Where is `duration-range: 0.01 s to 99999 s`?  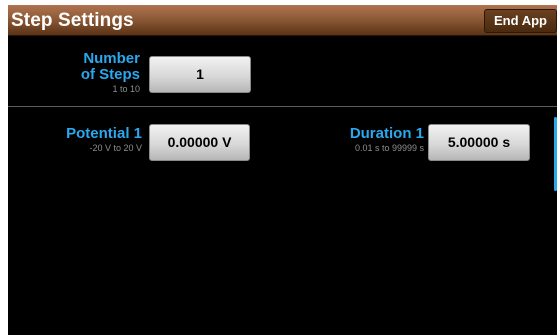
duration-range: 0.01 s to 99999 s is located at coordinates (389, 148).